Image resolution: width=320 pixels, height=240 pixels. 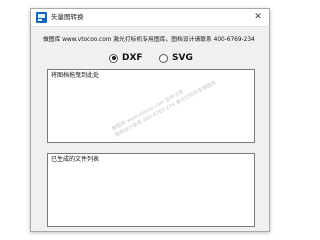 I want to click on drop-area-placeholder: 将图档拖曳到此处, so click(x=75, y=75).